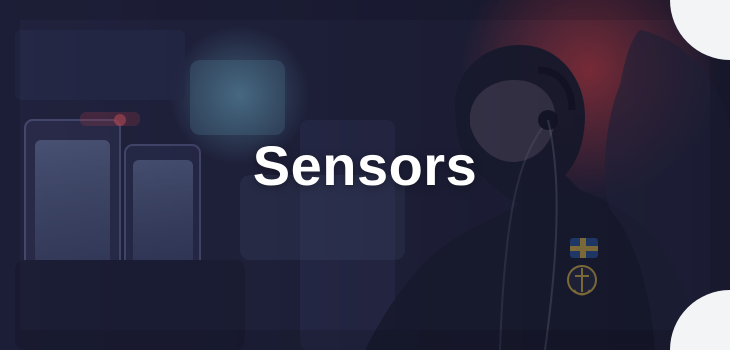  I want to click on card-title: Sensors, so click(365, 165).